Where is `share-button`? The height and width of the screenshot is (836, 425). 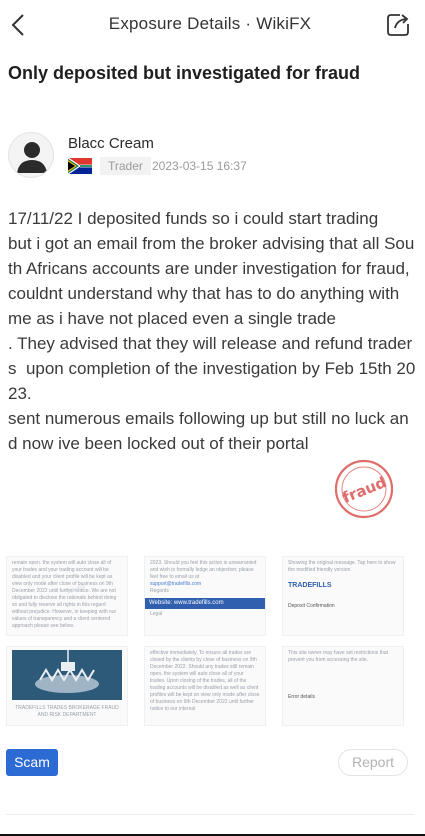
share-button is located at coordinates (398, 25).